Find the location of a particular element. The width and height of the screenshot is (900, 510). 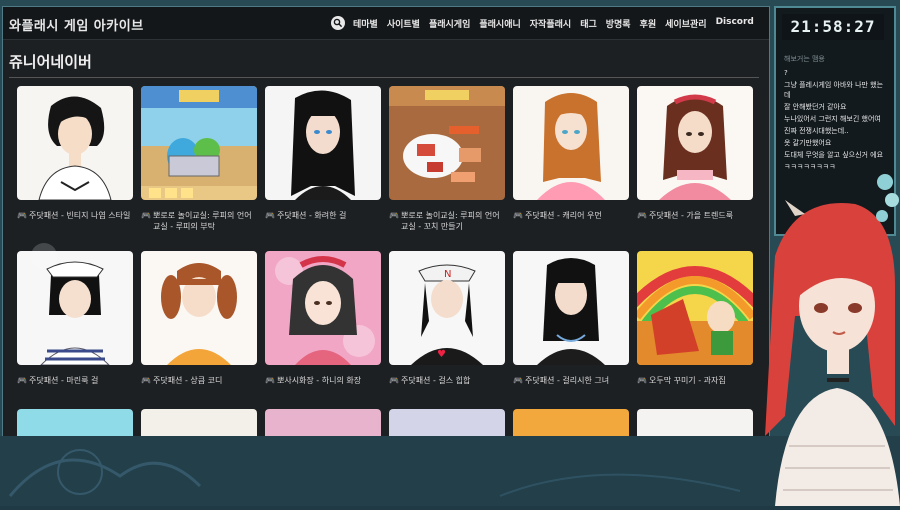

game-title: 주닷패션 - 걸스 힙합 is located at coordinates (435, 380).